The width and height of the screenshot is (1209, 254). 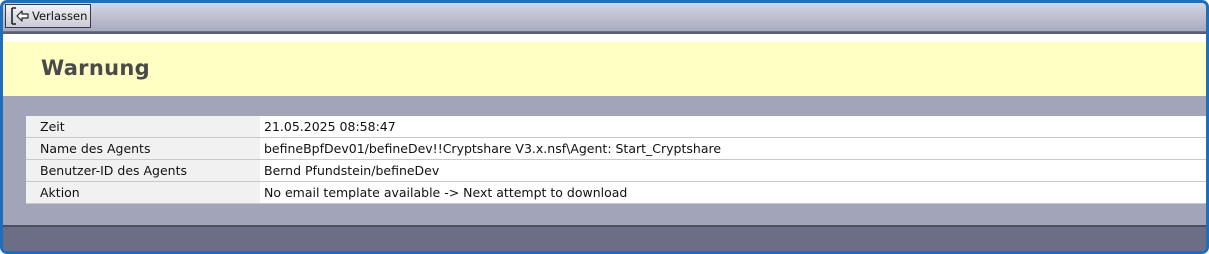 I want to click on leave-button-label: Verlassen, so click(x=60, y=16).